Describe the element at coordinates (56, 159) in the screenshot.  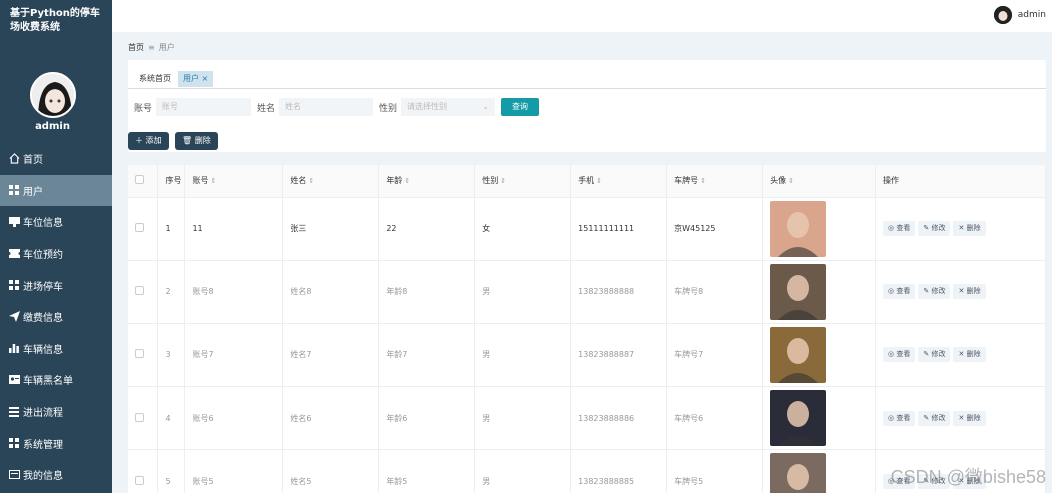
I see `sidebar-item-home: 首页` at that location.